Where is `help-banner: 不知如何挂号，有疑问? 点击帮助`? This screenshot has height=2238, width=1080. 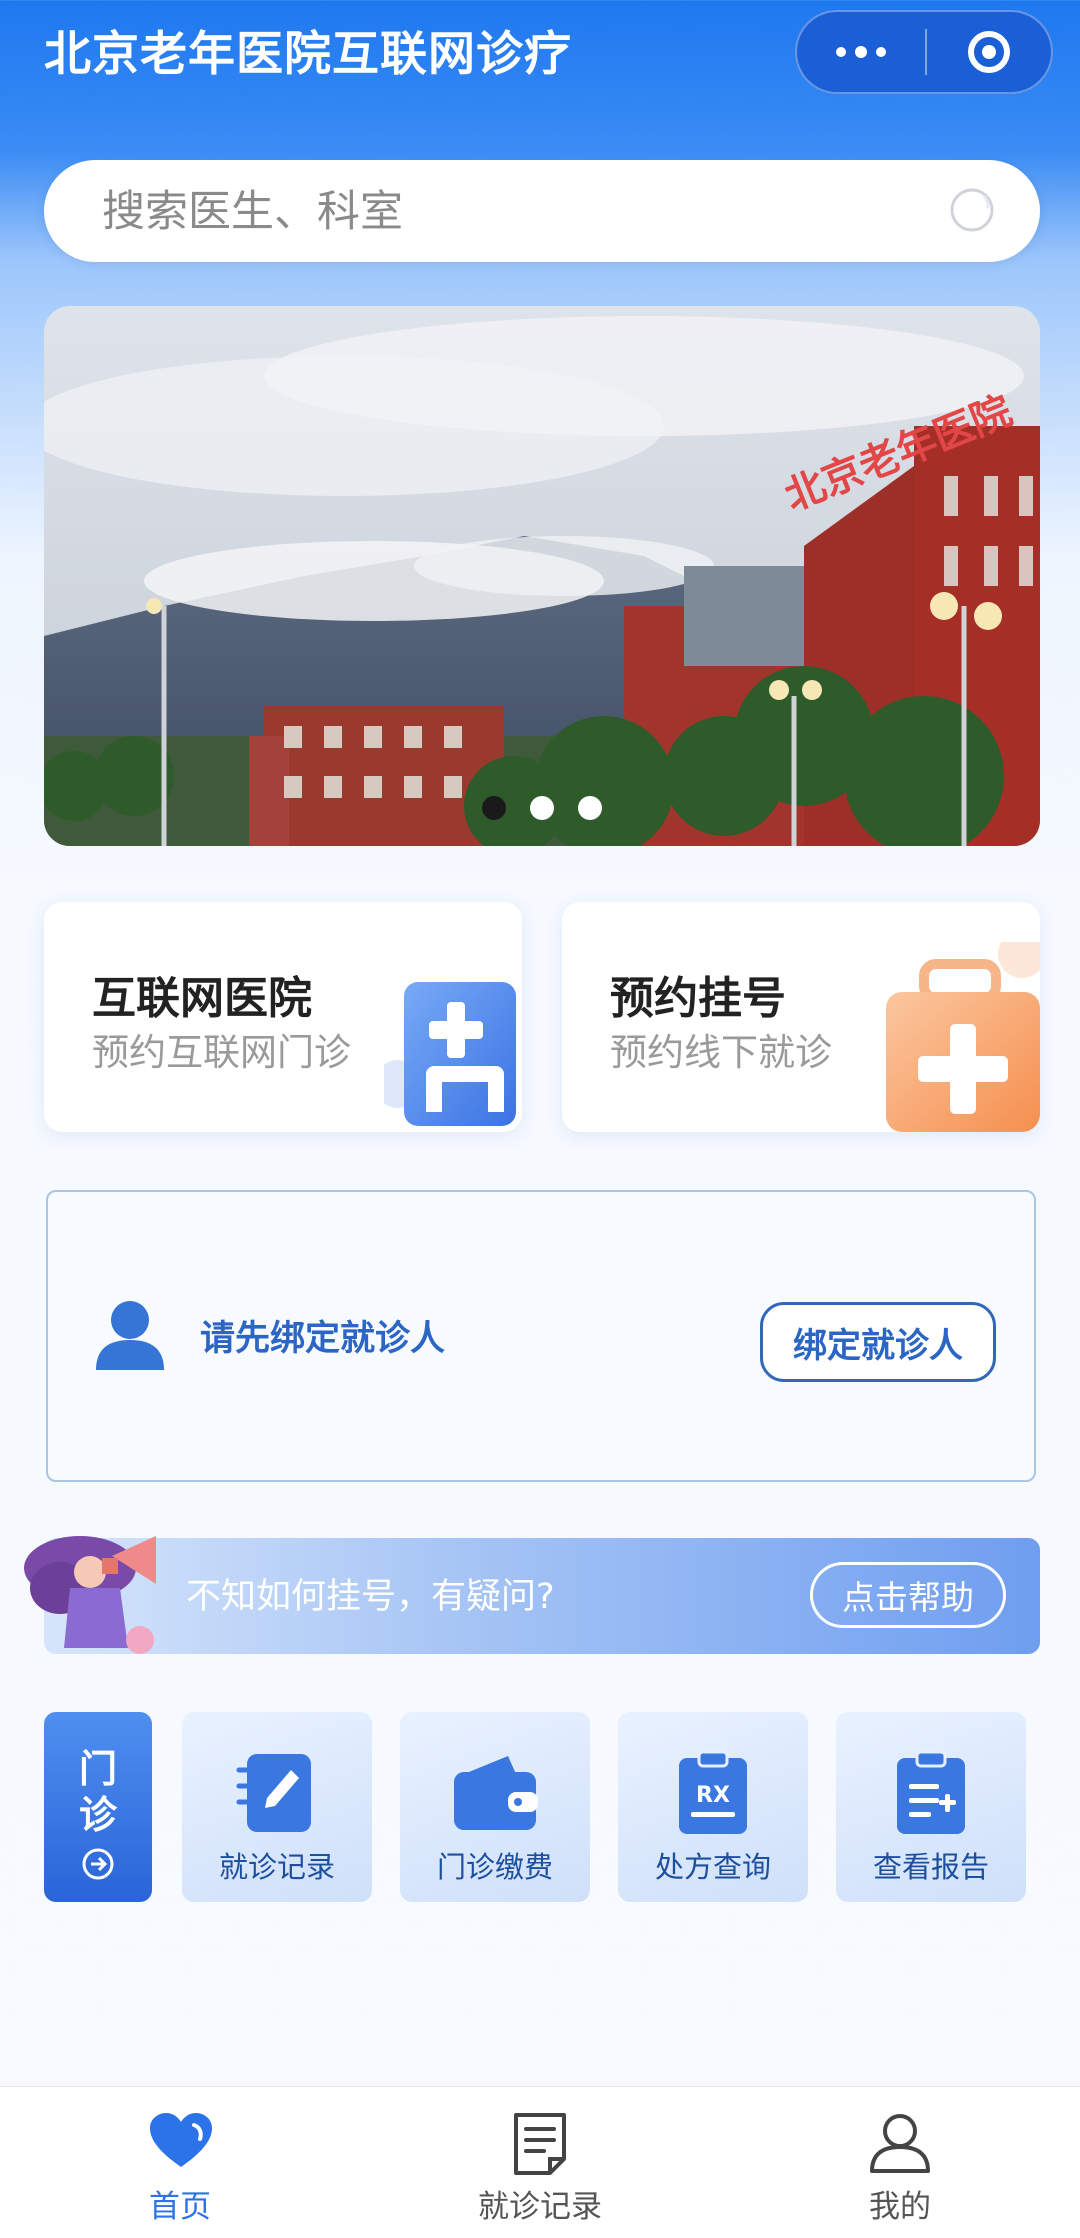
help-banner: 不知如何挂号，有疑问? 点击帮助 is located at coordinates (532, 1595).